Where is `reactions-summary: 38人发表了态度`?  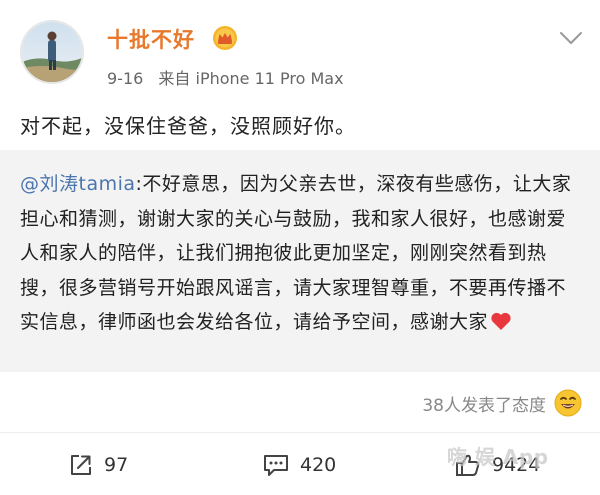 reactions-summary: 38人发表了态度 is located at coordinates (502, 403).